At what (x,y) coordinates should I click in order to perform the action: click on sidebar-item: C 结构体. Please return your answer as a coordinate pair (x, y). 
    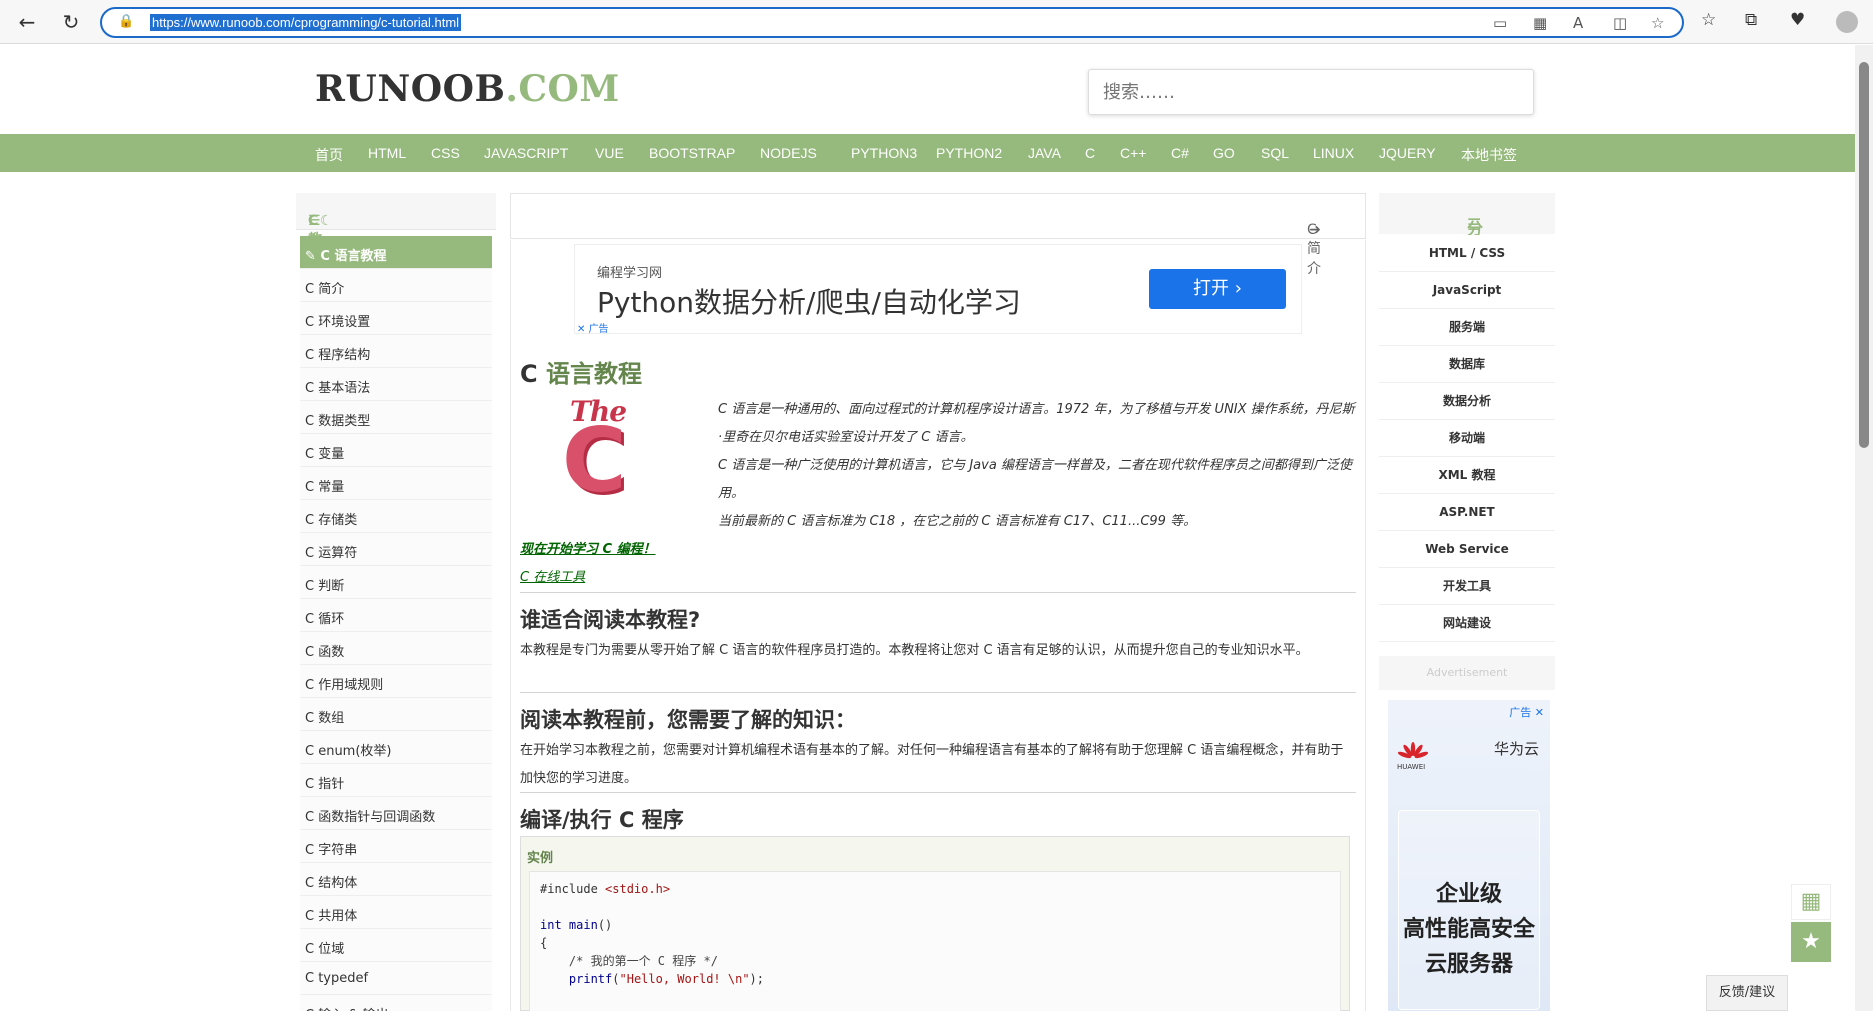
    Looking at the image, I should click on (396, 879).